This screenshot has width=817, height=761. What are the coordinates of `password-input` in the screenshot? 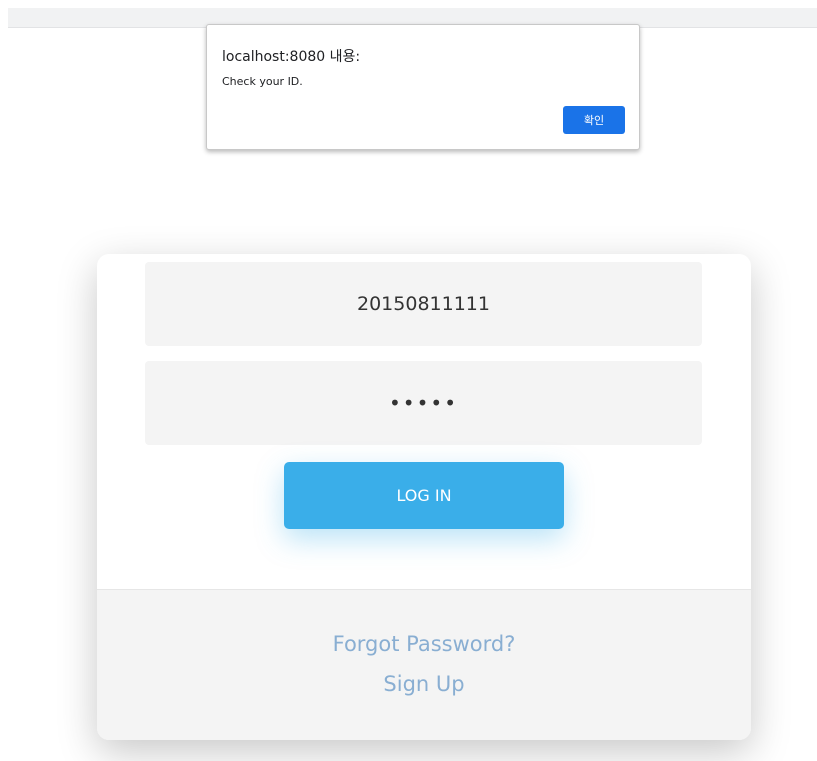 It's located at (423, 403).